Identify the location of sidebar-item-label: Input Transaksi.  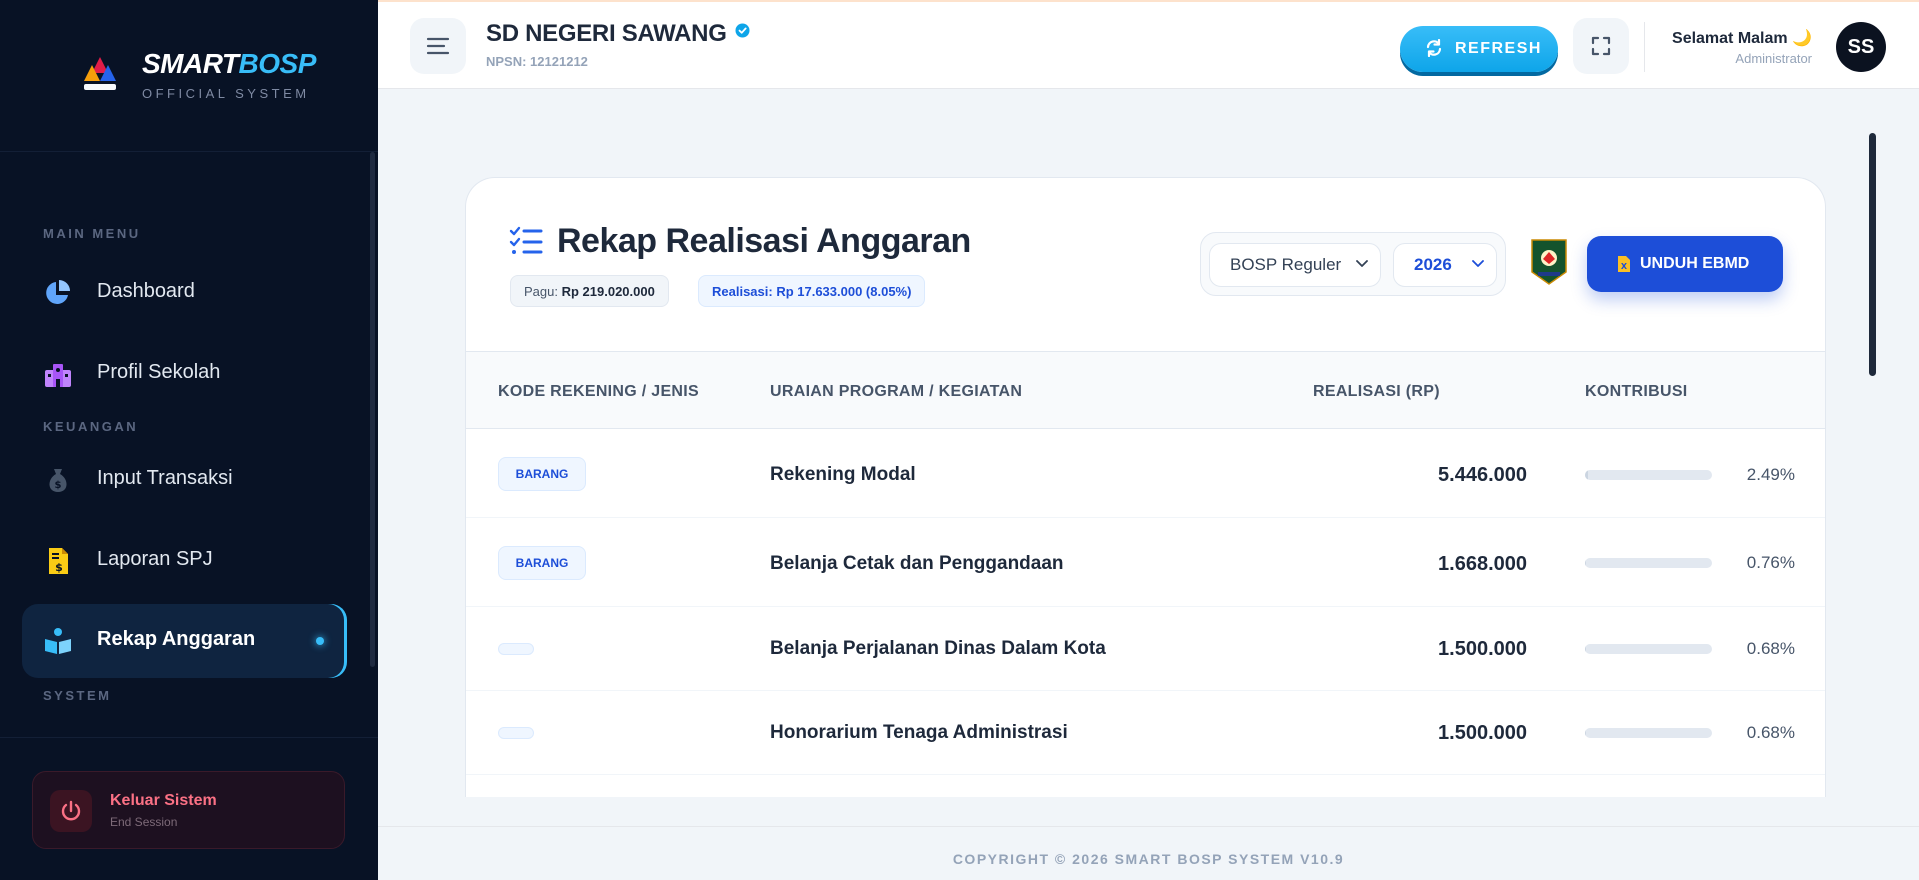
(165, 478).